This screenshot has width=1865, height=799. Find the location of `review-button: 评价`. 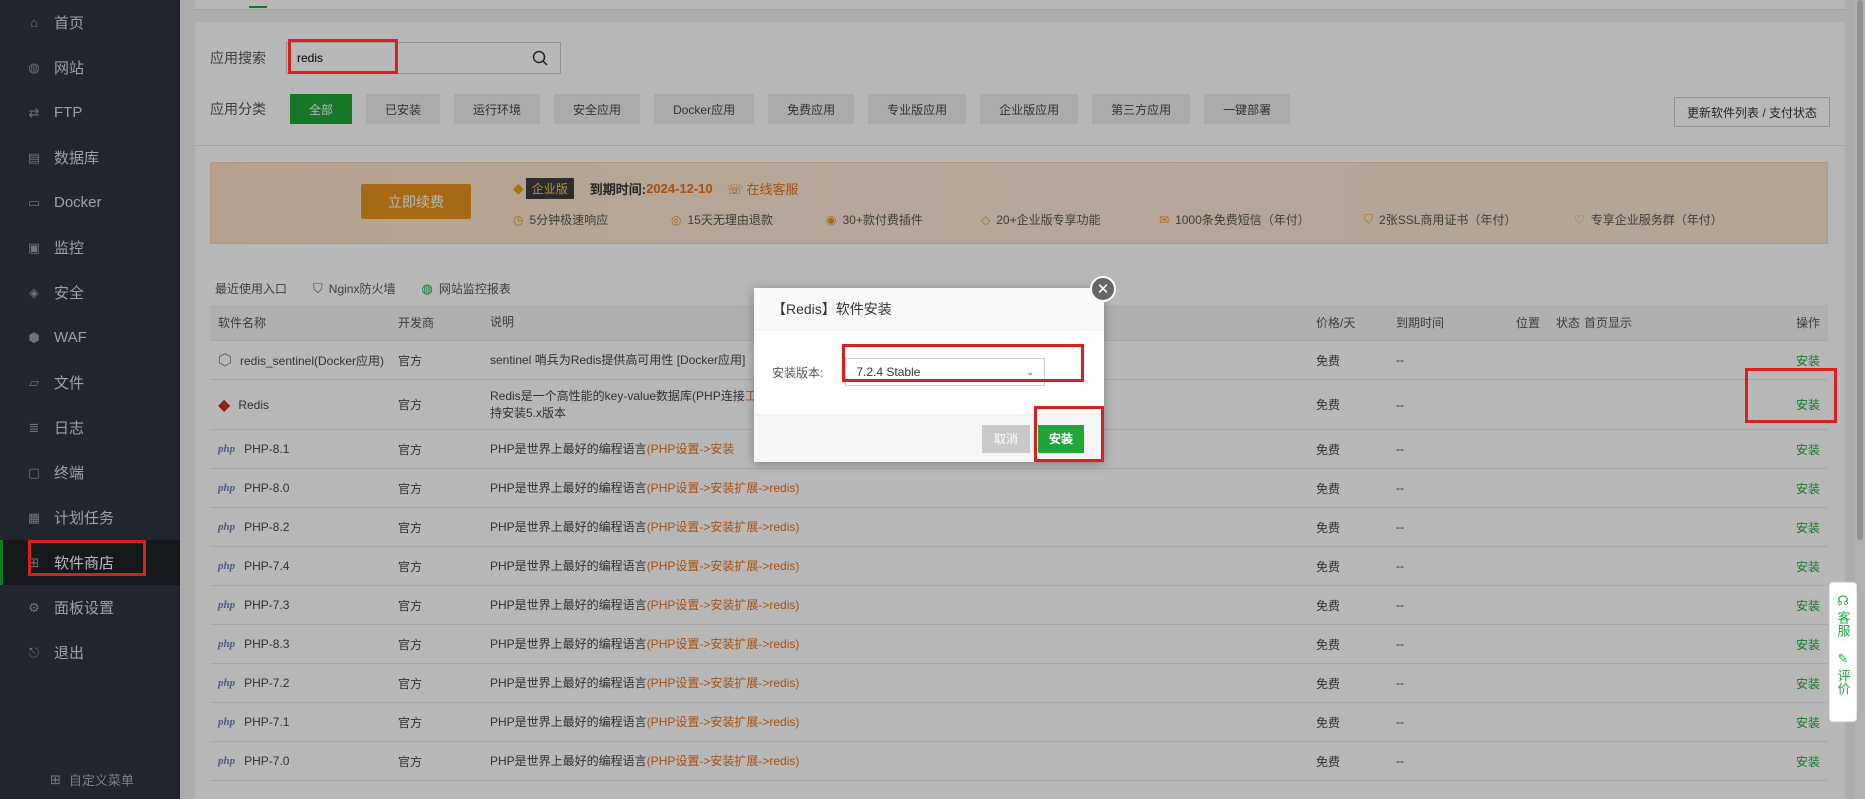

review-button: 评价 is located at coordinates (1843, 682).